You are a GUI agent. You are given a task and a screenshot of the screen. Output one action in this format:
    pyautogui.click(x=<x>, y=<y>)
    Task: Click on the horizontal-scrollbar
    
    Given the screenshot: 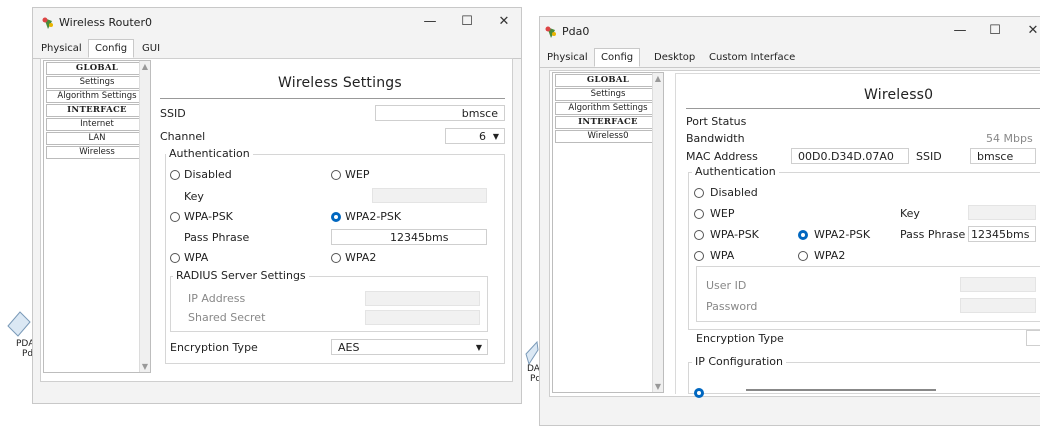 What is the action you would take?
    pyautogui.click(x=841, y=390)
    